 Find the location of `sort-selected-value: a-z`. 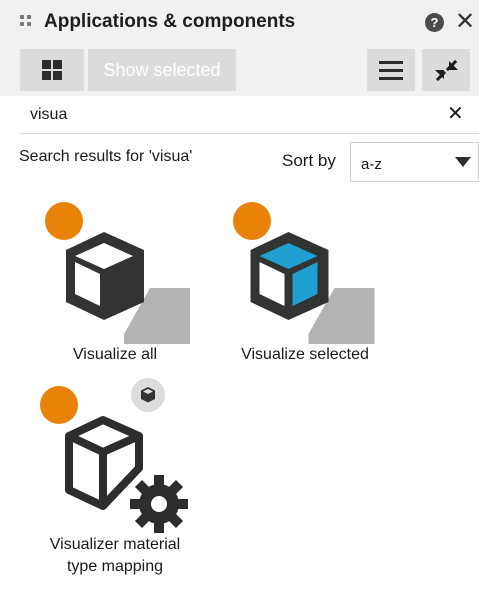

sort-selected-value: a-z is located at coordinates (371, 164).